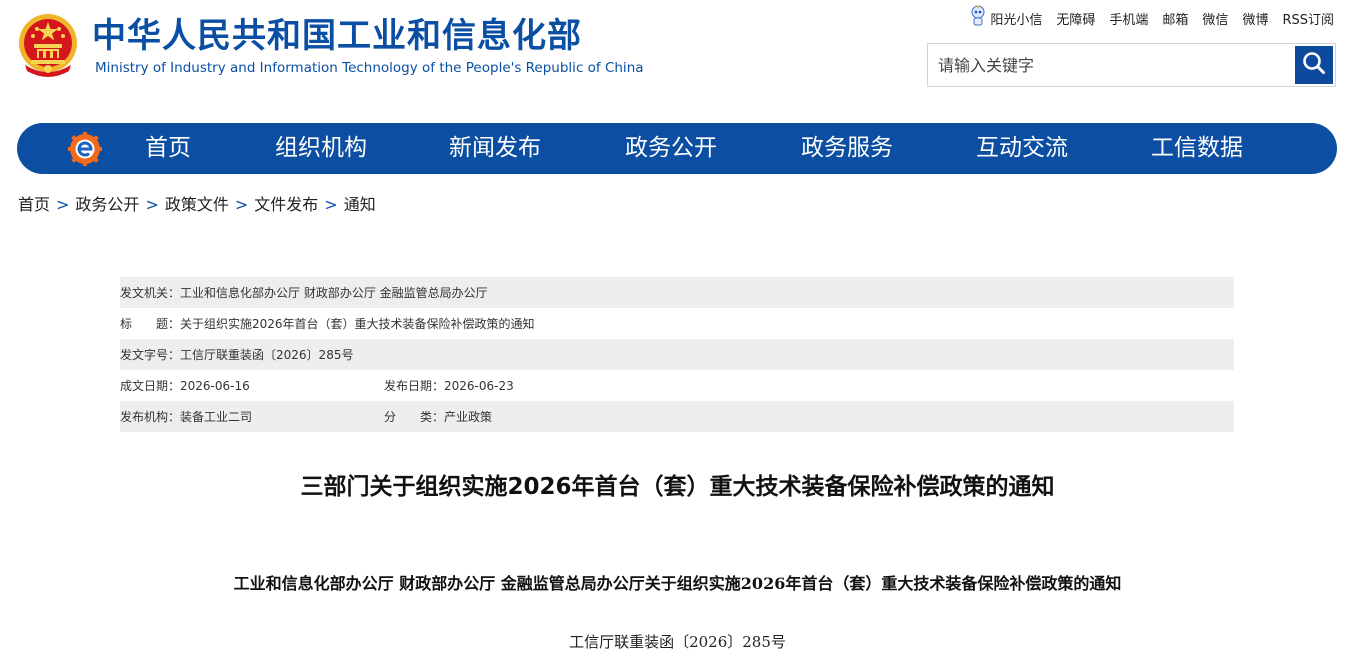 This screenshot has width=1355, height=659. What do you see at coordinates (252, 385) in the screenshot?
I see `written-date-cell: 成文日期：2026-06-16` at bounding box center [252, 385].